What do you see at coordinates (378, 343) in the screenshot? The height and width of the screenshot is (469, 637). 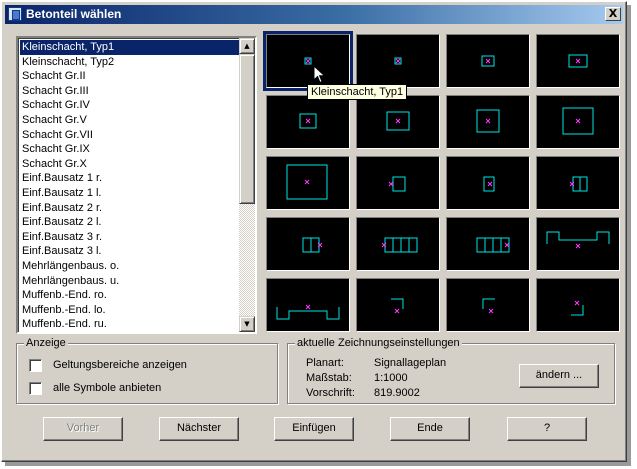 I see `settings-legend: aktuelle Zeichnungseinstellungen` at bounding box center [378, 343].